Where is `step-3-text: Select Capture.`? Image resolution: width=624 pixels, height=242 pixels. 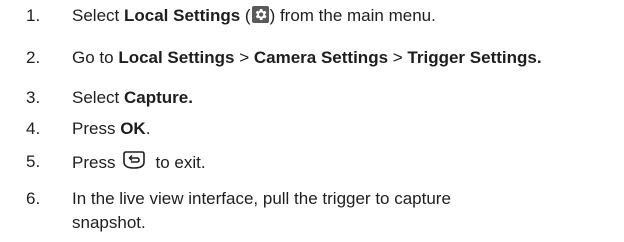 step-3-text: Select Capture. is located at coordinates (344, 98).